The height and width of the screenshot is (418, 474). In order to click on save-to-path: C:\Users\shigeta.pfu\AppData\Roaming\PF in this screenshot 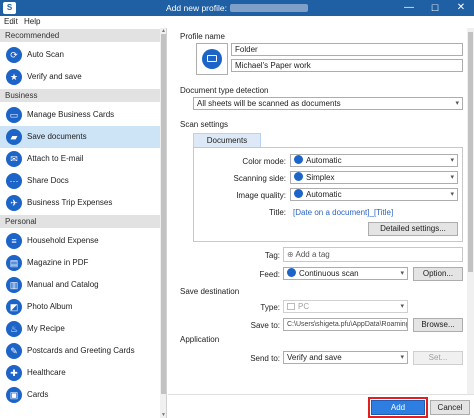, I will do `click(345, 324)`.